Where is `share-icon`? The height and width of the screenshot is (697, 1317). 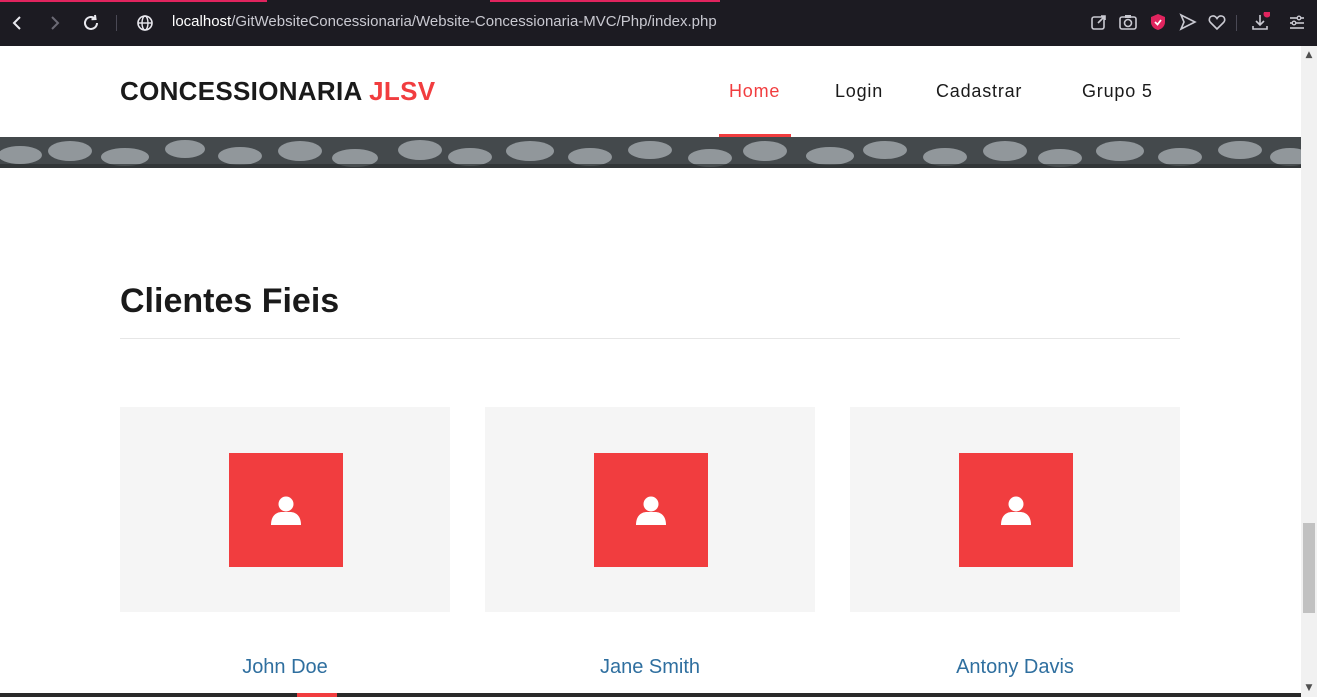 share-icon is located at coordinates (1099, 22).